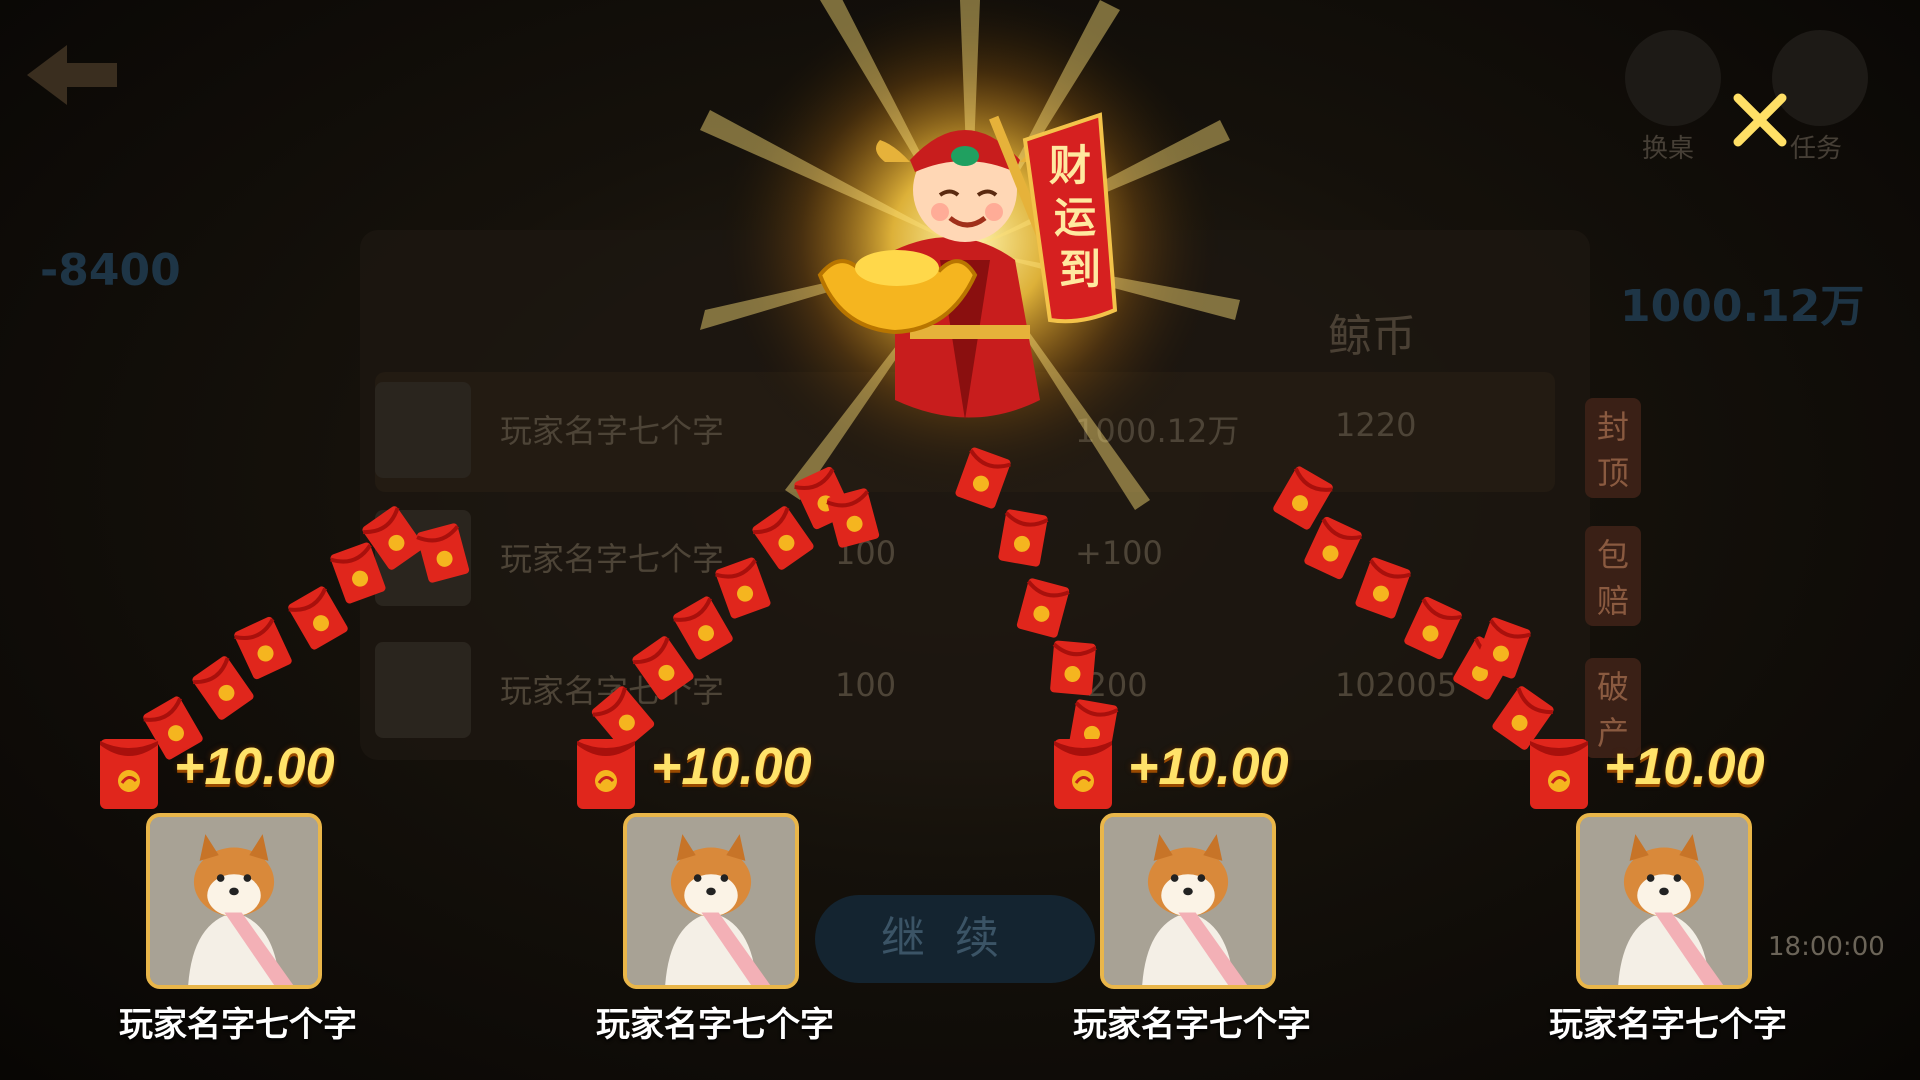 This screenshot has width=1920, height=1080. What do you see at coordinates (1668, 149) in the screenshot?
I see `change-table-label: 换桌` at bounding box center [1668, 149].